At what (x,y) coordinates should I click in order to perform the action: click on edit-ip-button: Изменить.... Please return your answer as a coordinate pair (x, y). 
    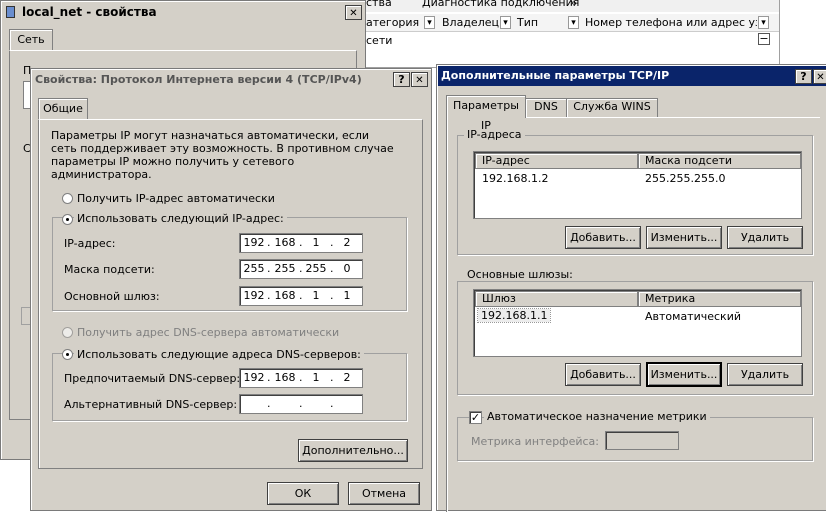
    Looking at the image, I should click on (684, 237).